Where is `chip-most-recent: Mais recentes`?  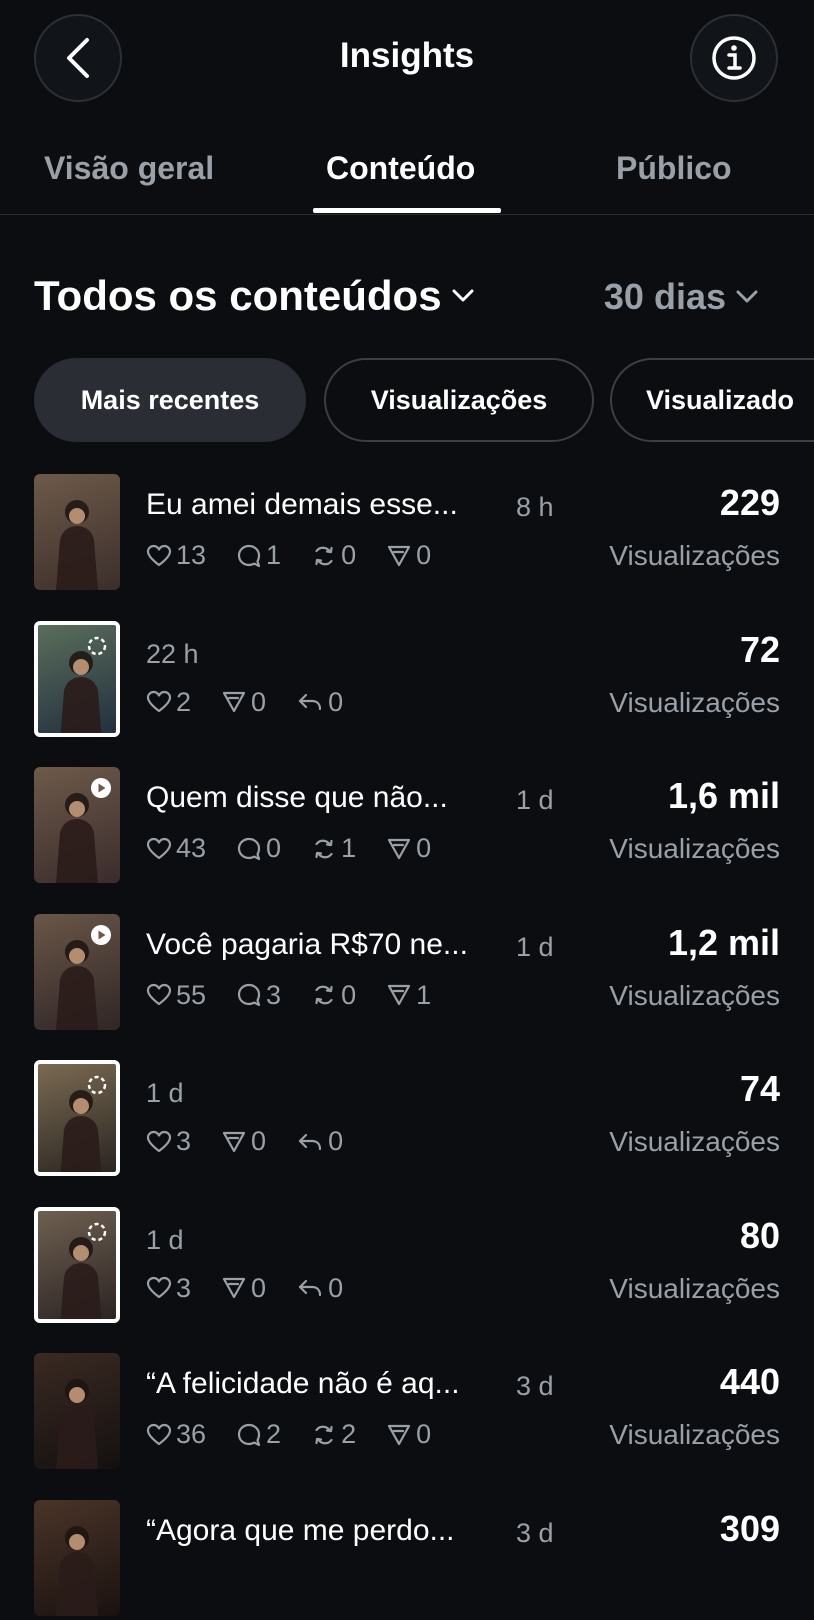
chip-most-recent: Mais recentes is located at coordinates (170, 400).